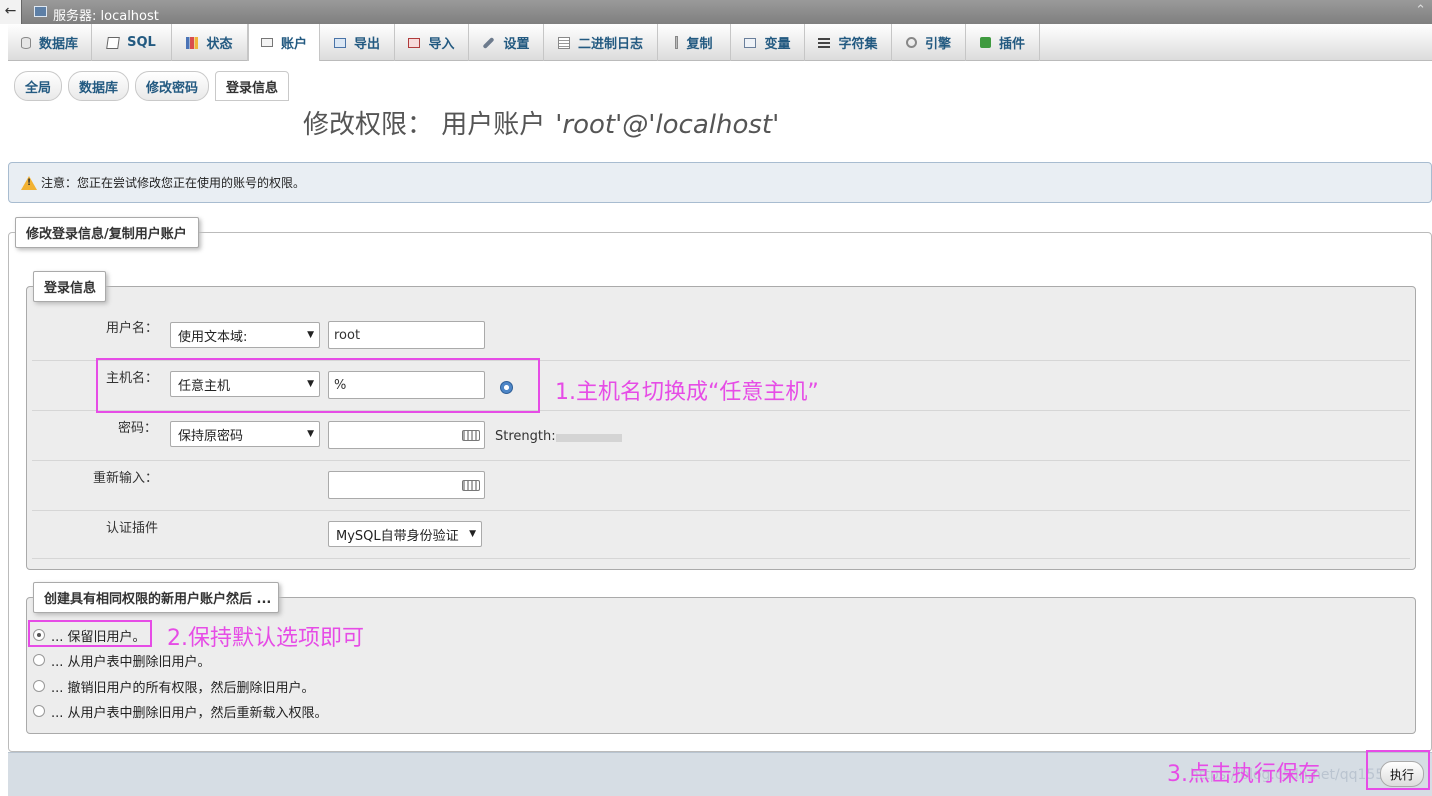  I want to click on password-strength-meter, so click(589, 438).